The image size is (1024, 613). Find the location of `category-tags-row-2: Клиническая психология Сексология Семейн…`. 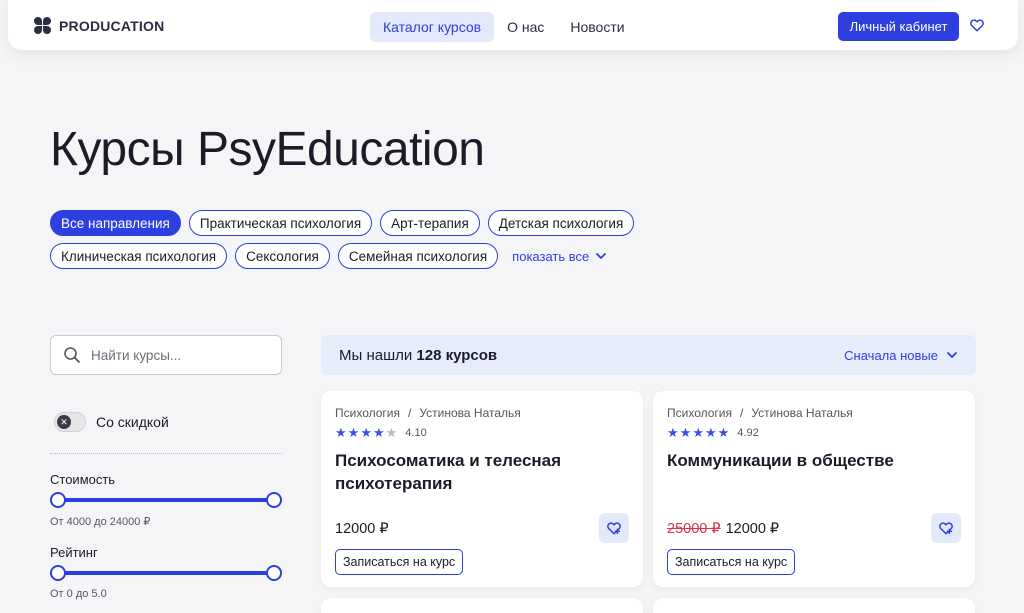

category-tags-row-2: Клиническая психология Сексология Семейн… is located at coordinates (328, 256).